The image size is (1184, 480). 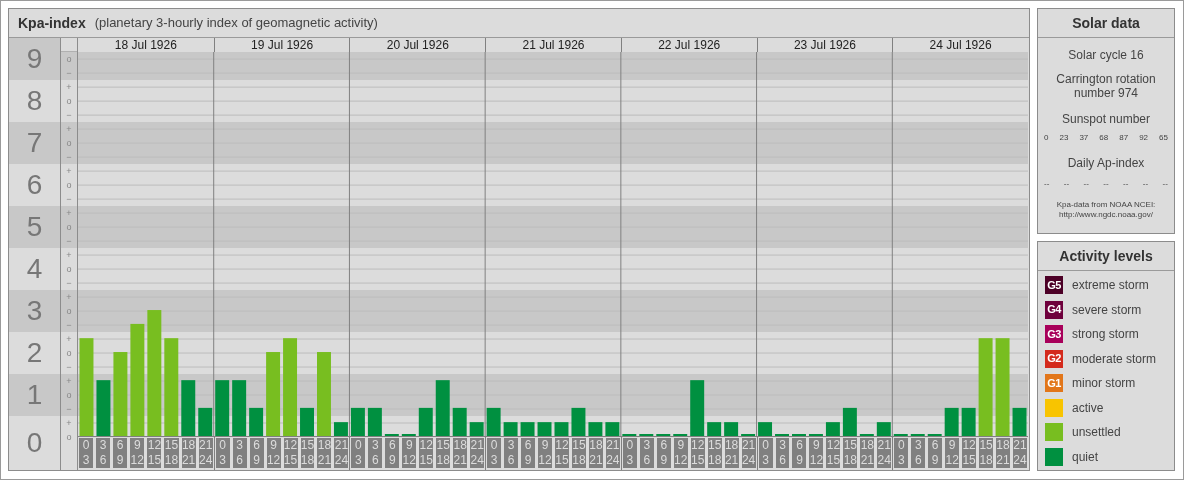 What do you see at coordinates (1106, 55) in the screenshot?
I see `solar-cycle-text: Solar cycle 16` at bounding box center [1106, 55].